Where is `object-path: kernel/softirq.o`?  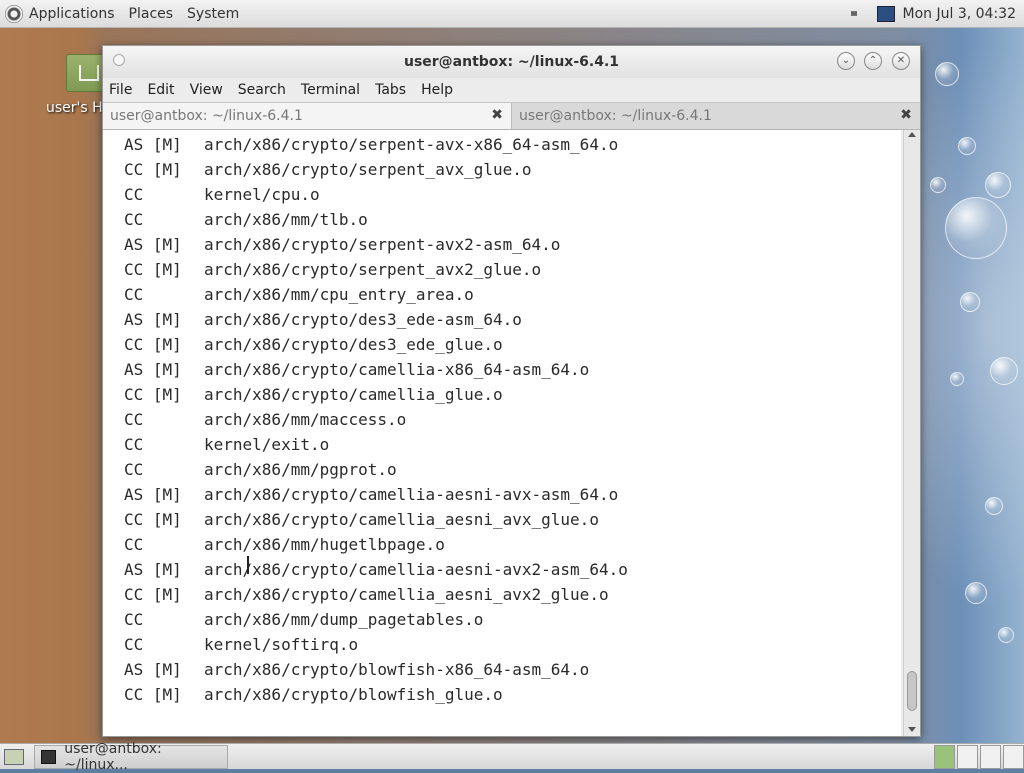
object-path: kernel/softirq.o is located at coordinates (281, 644).